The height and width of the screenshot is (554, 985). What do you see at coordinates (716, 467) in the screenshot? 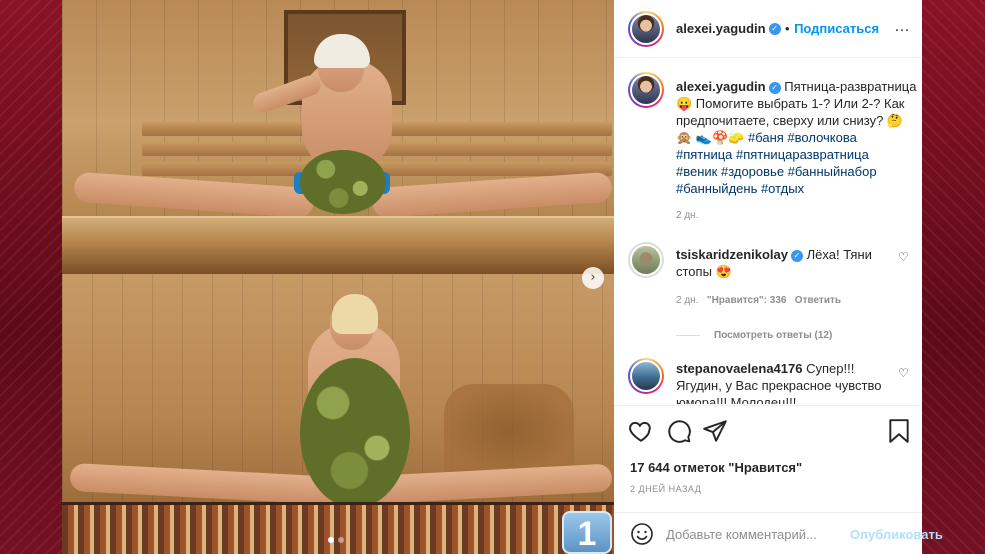
I see `likes-count: 17 644 отметок "Нравится"` at bounding box center [716, 467].